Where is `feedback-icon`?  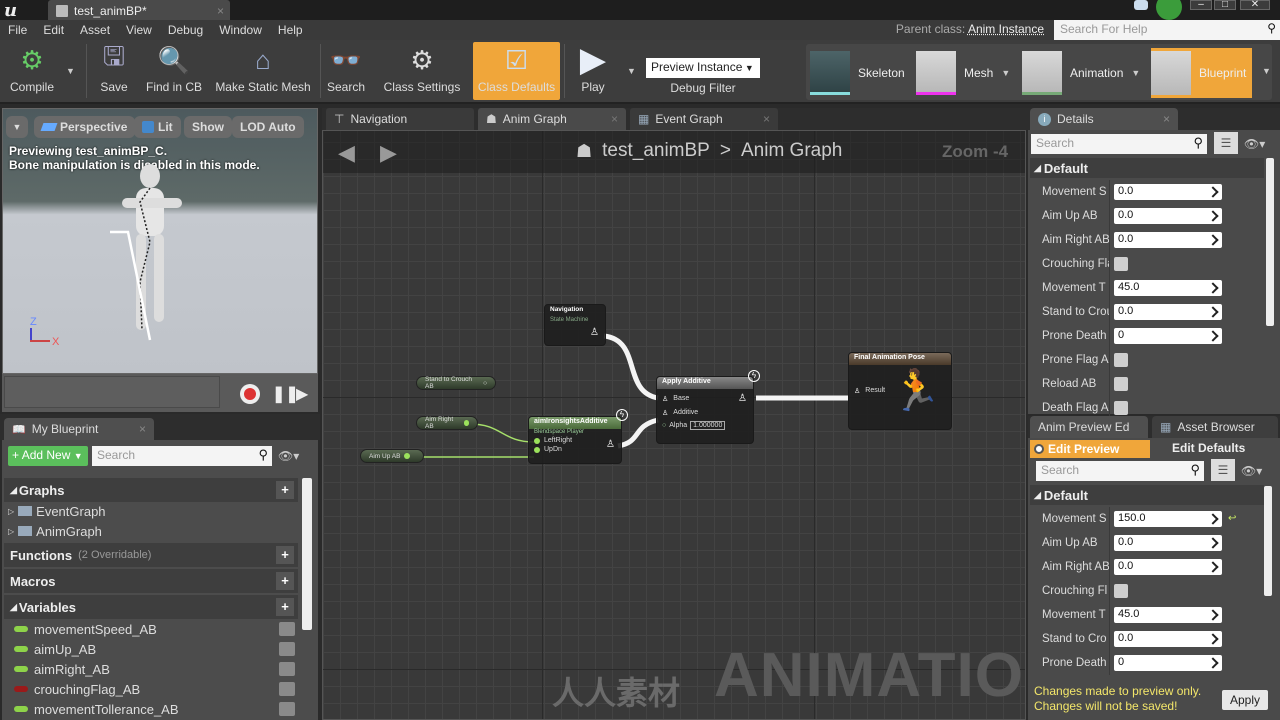 feedback-icon is located at coordinates (1141, 5).